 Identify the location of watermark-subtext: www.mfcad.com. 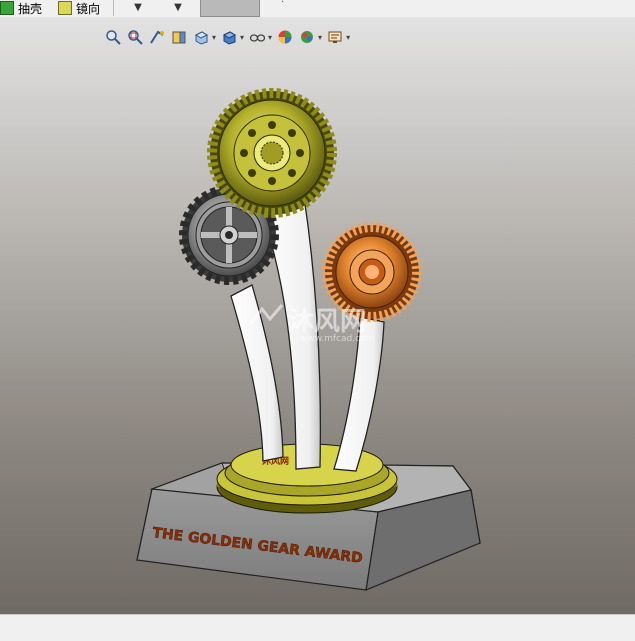
(337, 339).